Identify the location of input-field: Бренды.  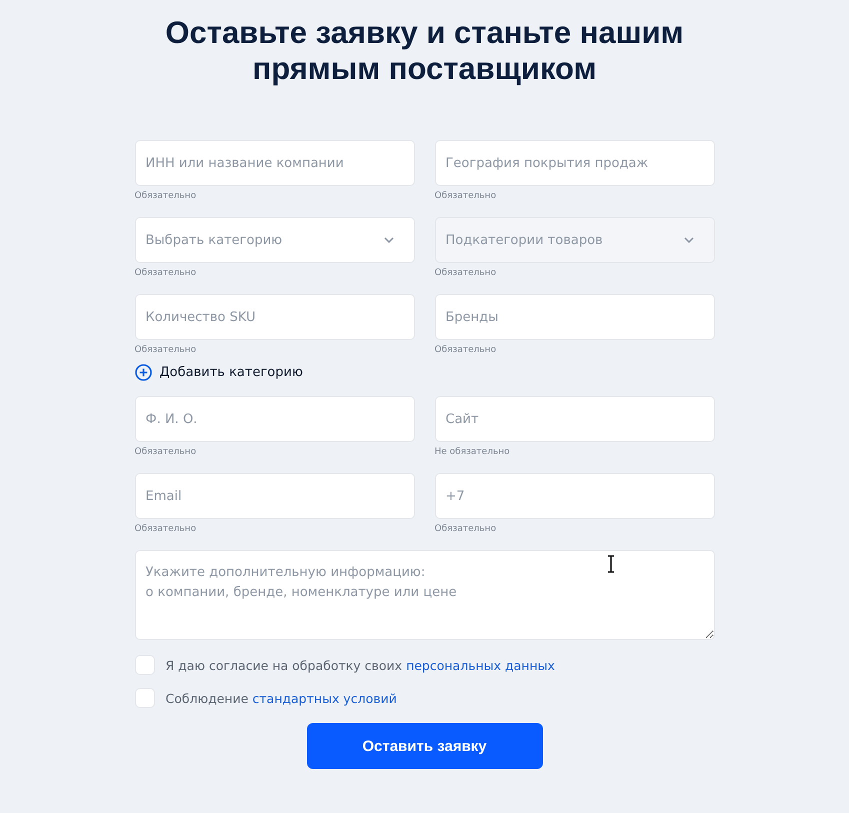
(574, 317).